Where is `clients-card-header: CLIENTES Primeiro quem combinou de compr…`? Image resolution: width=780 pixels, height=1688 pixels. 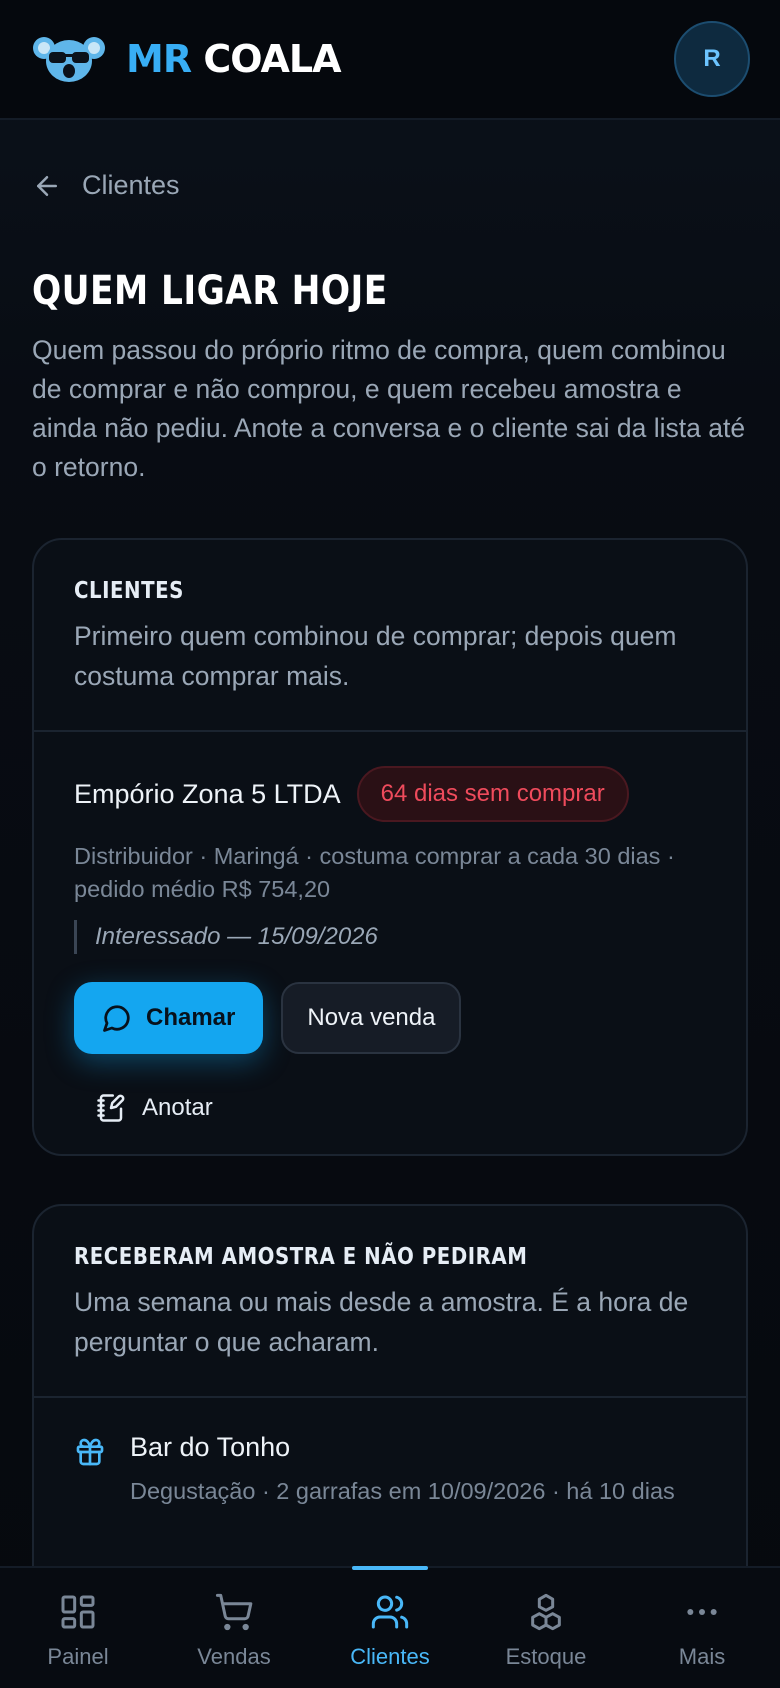 clients-card-header: CLIENTES Primeiro quem combinou de compr… is located at coordinates (390, 636).